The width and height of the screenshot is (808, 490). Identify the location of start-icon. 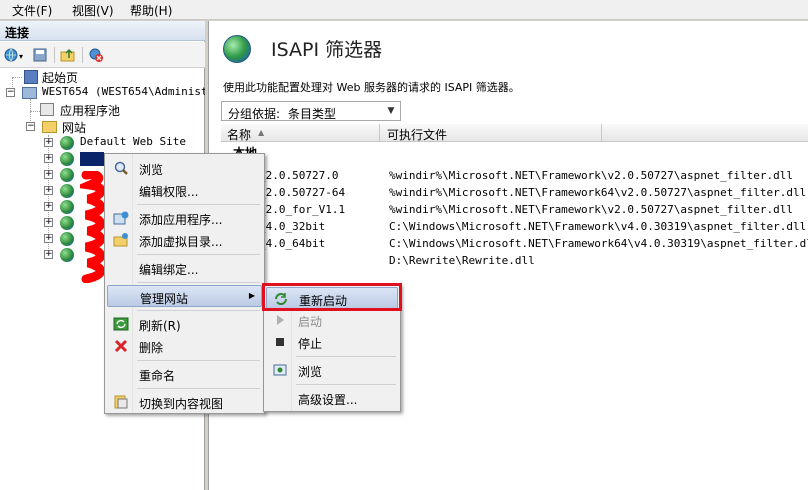
(280, 320).